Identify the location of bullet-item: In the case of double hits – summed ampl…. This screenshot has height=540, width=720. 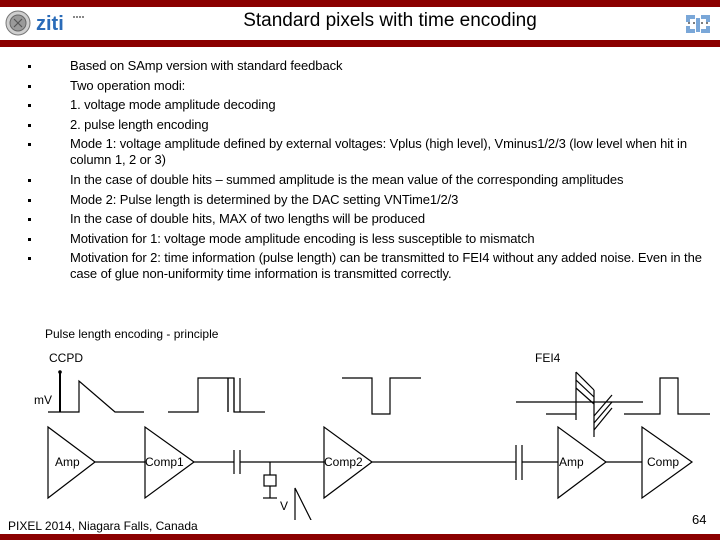
(368, 180).